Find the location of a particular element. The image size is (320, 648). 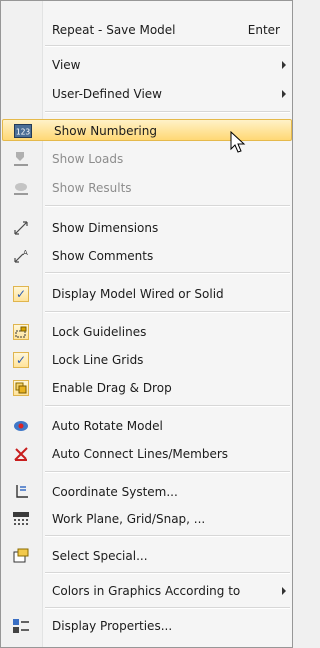

menu-item-label: Auto Connect Lines/Members is located at coordinates (140, 454).